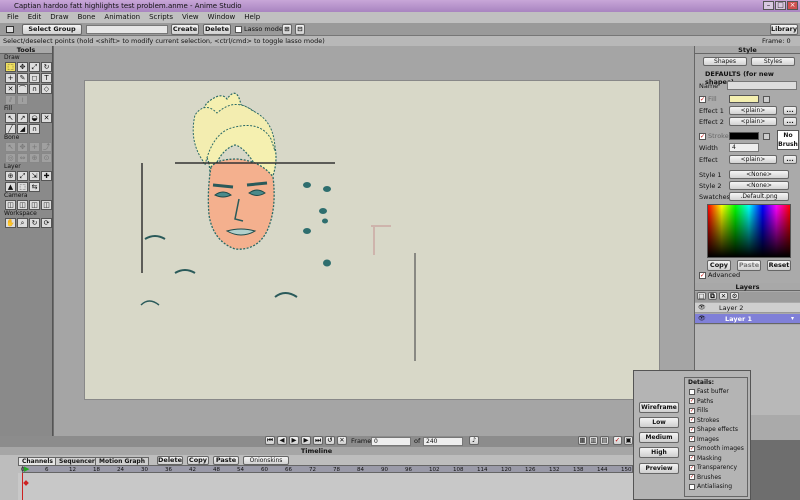  What do you see at coordinates (716, 448) in the screenshot?
I see `detail-option: ✓ Smooth images` at bounding box center [716, 448].